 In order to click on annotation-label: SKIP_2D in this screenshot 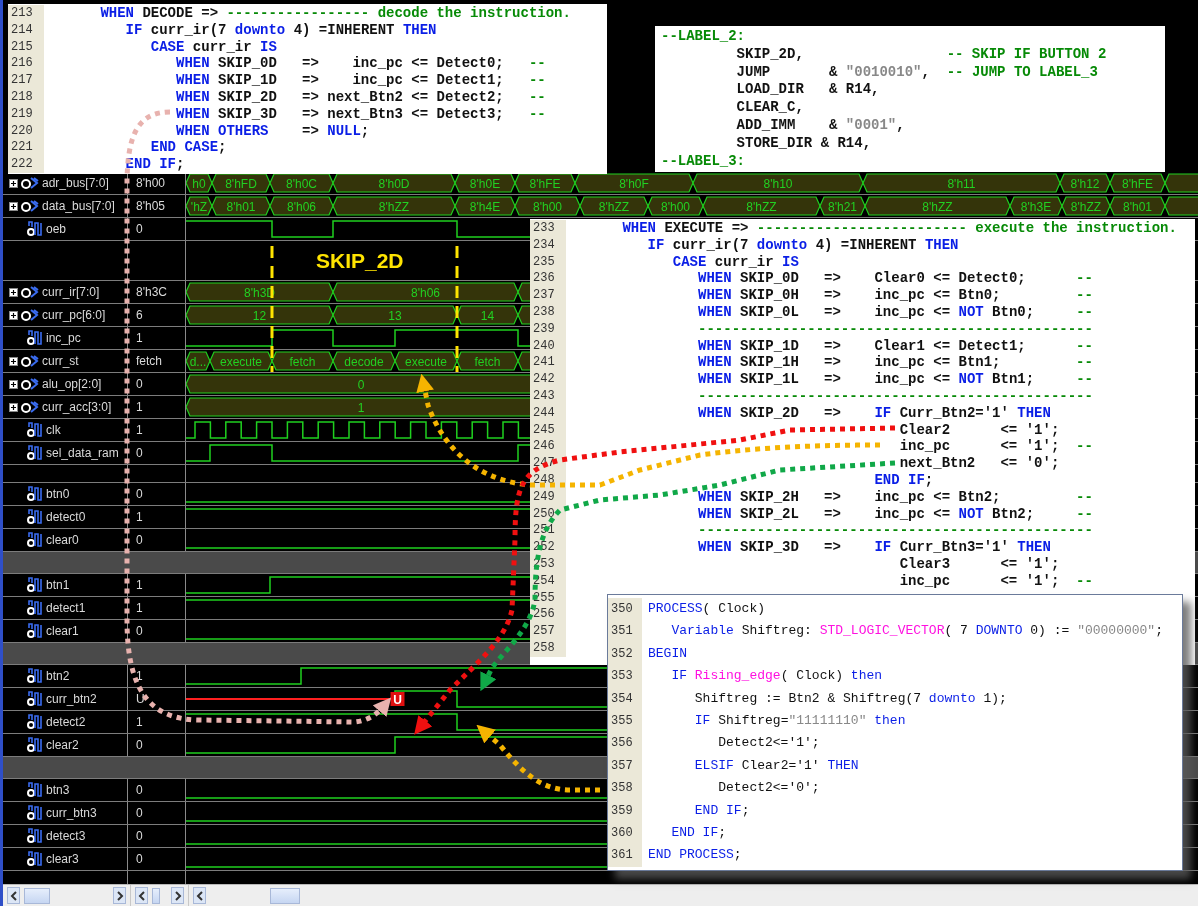, I will do `click(360, 260)`.